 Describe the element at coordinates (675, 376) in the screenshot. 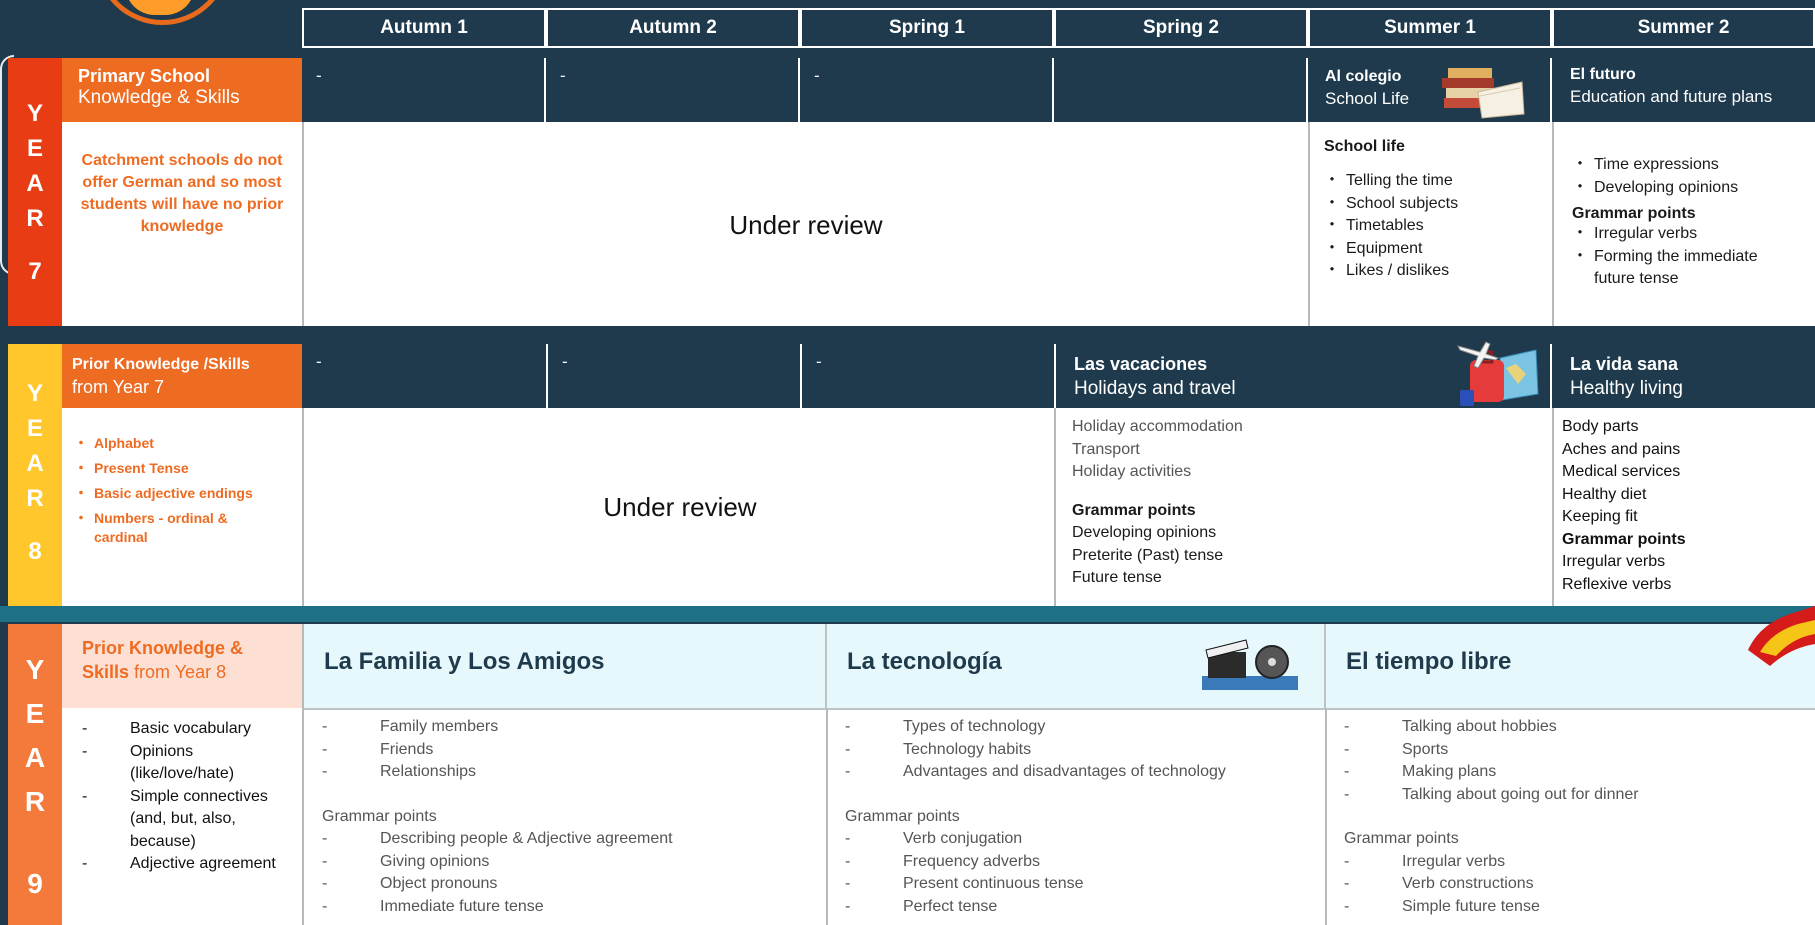

I see `year8-autumn2: -` at that location.